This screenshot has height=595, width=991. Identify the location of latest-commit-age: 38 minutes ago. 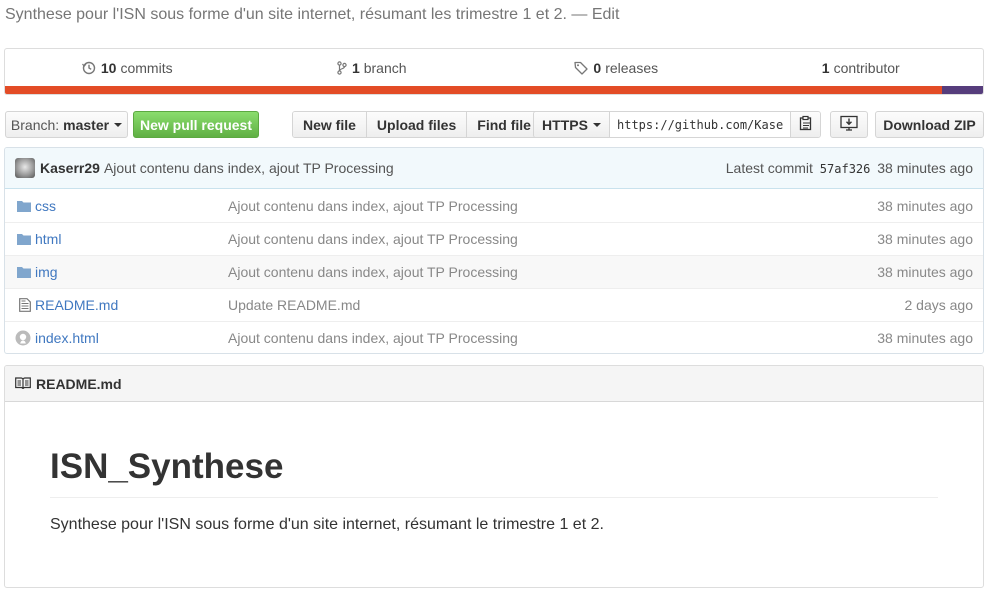
(925, 168).